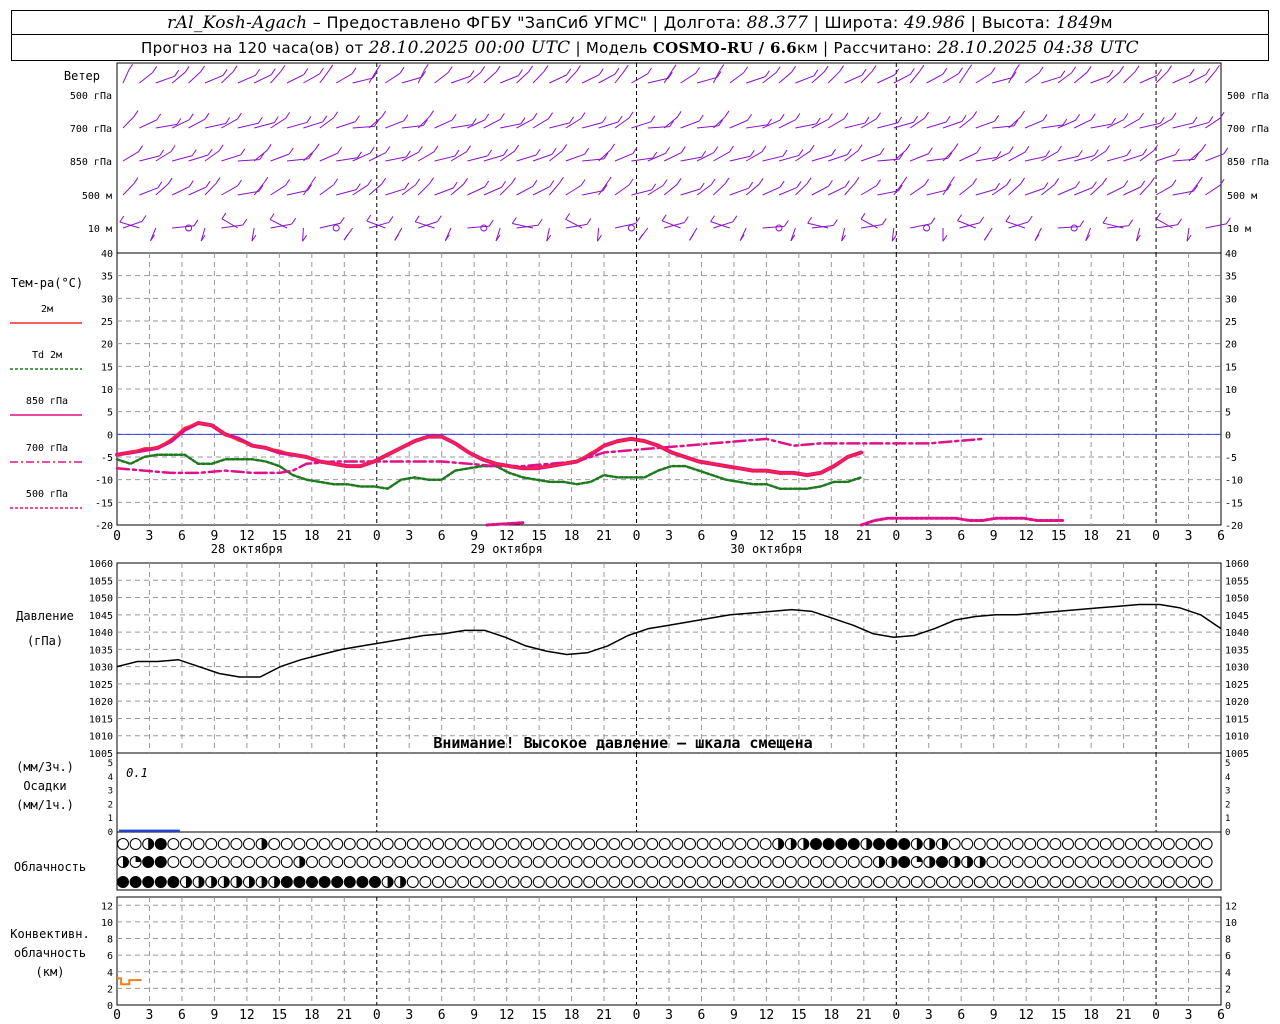 This screenshot has height=1024, width=1280. Describe the element at coordinates (110, 973) in the screenshot. I see `y-tick-left-conv: 4` at that location.